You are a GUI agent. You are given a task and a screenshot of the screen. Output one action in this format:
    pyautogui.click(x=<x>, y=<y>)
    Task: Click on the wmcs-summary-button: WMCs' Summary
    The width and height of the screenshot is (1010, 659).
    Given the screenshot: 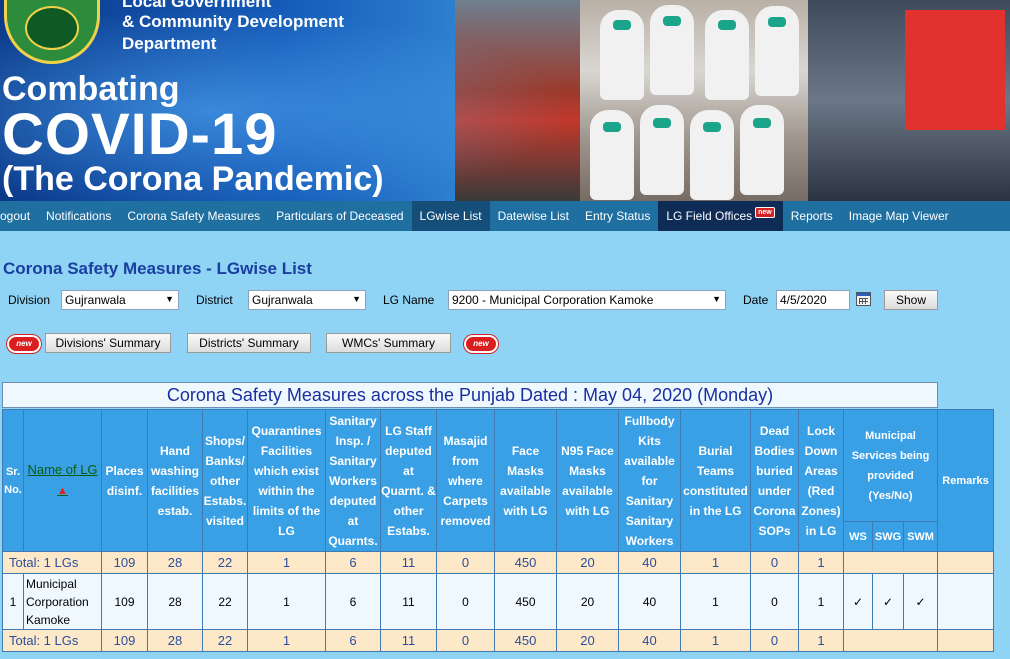 What is the action you would take?
    pyautogui.click(x=388, y=343)
    